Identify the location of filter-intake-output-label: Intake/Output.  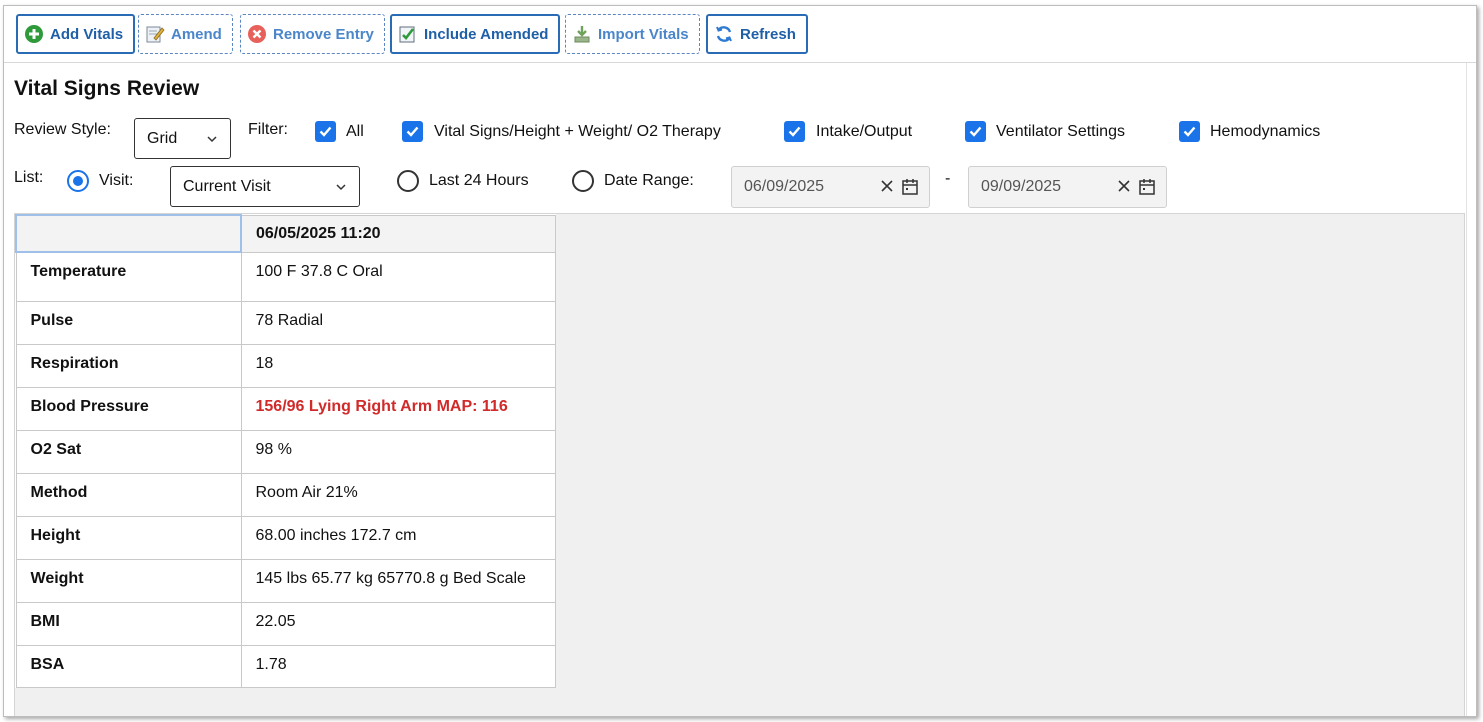
(864, 131).